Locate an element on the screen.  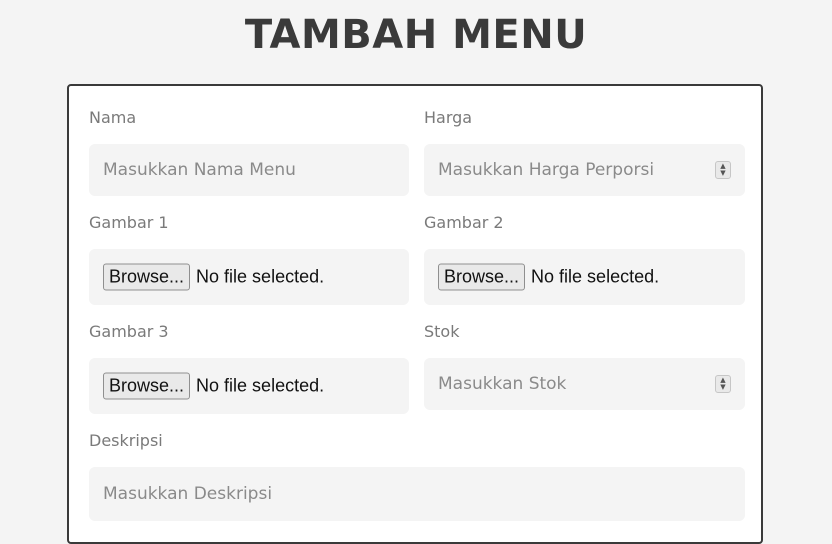
gambar1-field: Browse... No file selected. is located at coordinates (249, 277).